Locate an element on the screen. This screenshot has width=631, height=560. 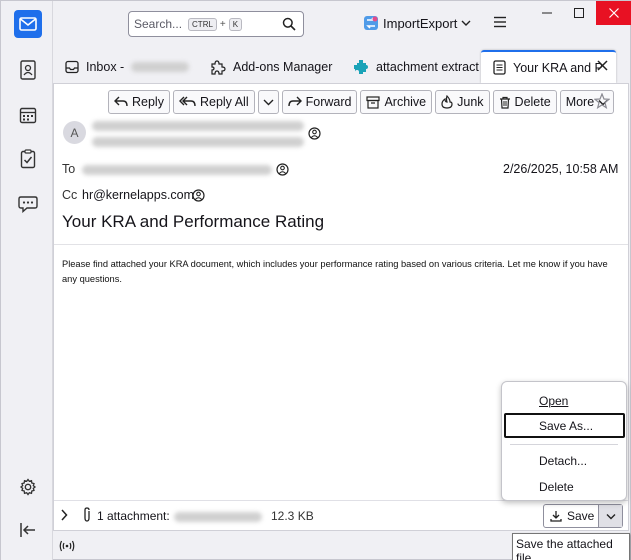
shortcut-key-ctrl: CTRL is located at coordinates (202, 24).